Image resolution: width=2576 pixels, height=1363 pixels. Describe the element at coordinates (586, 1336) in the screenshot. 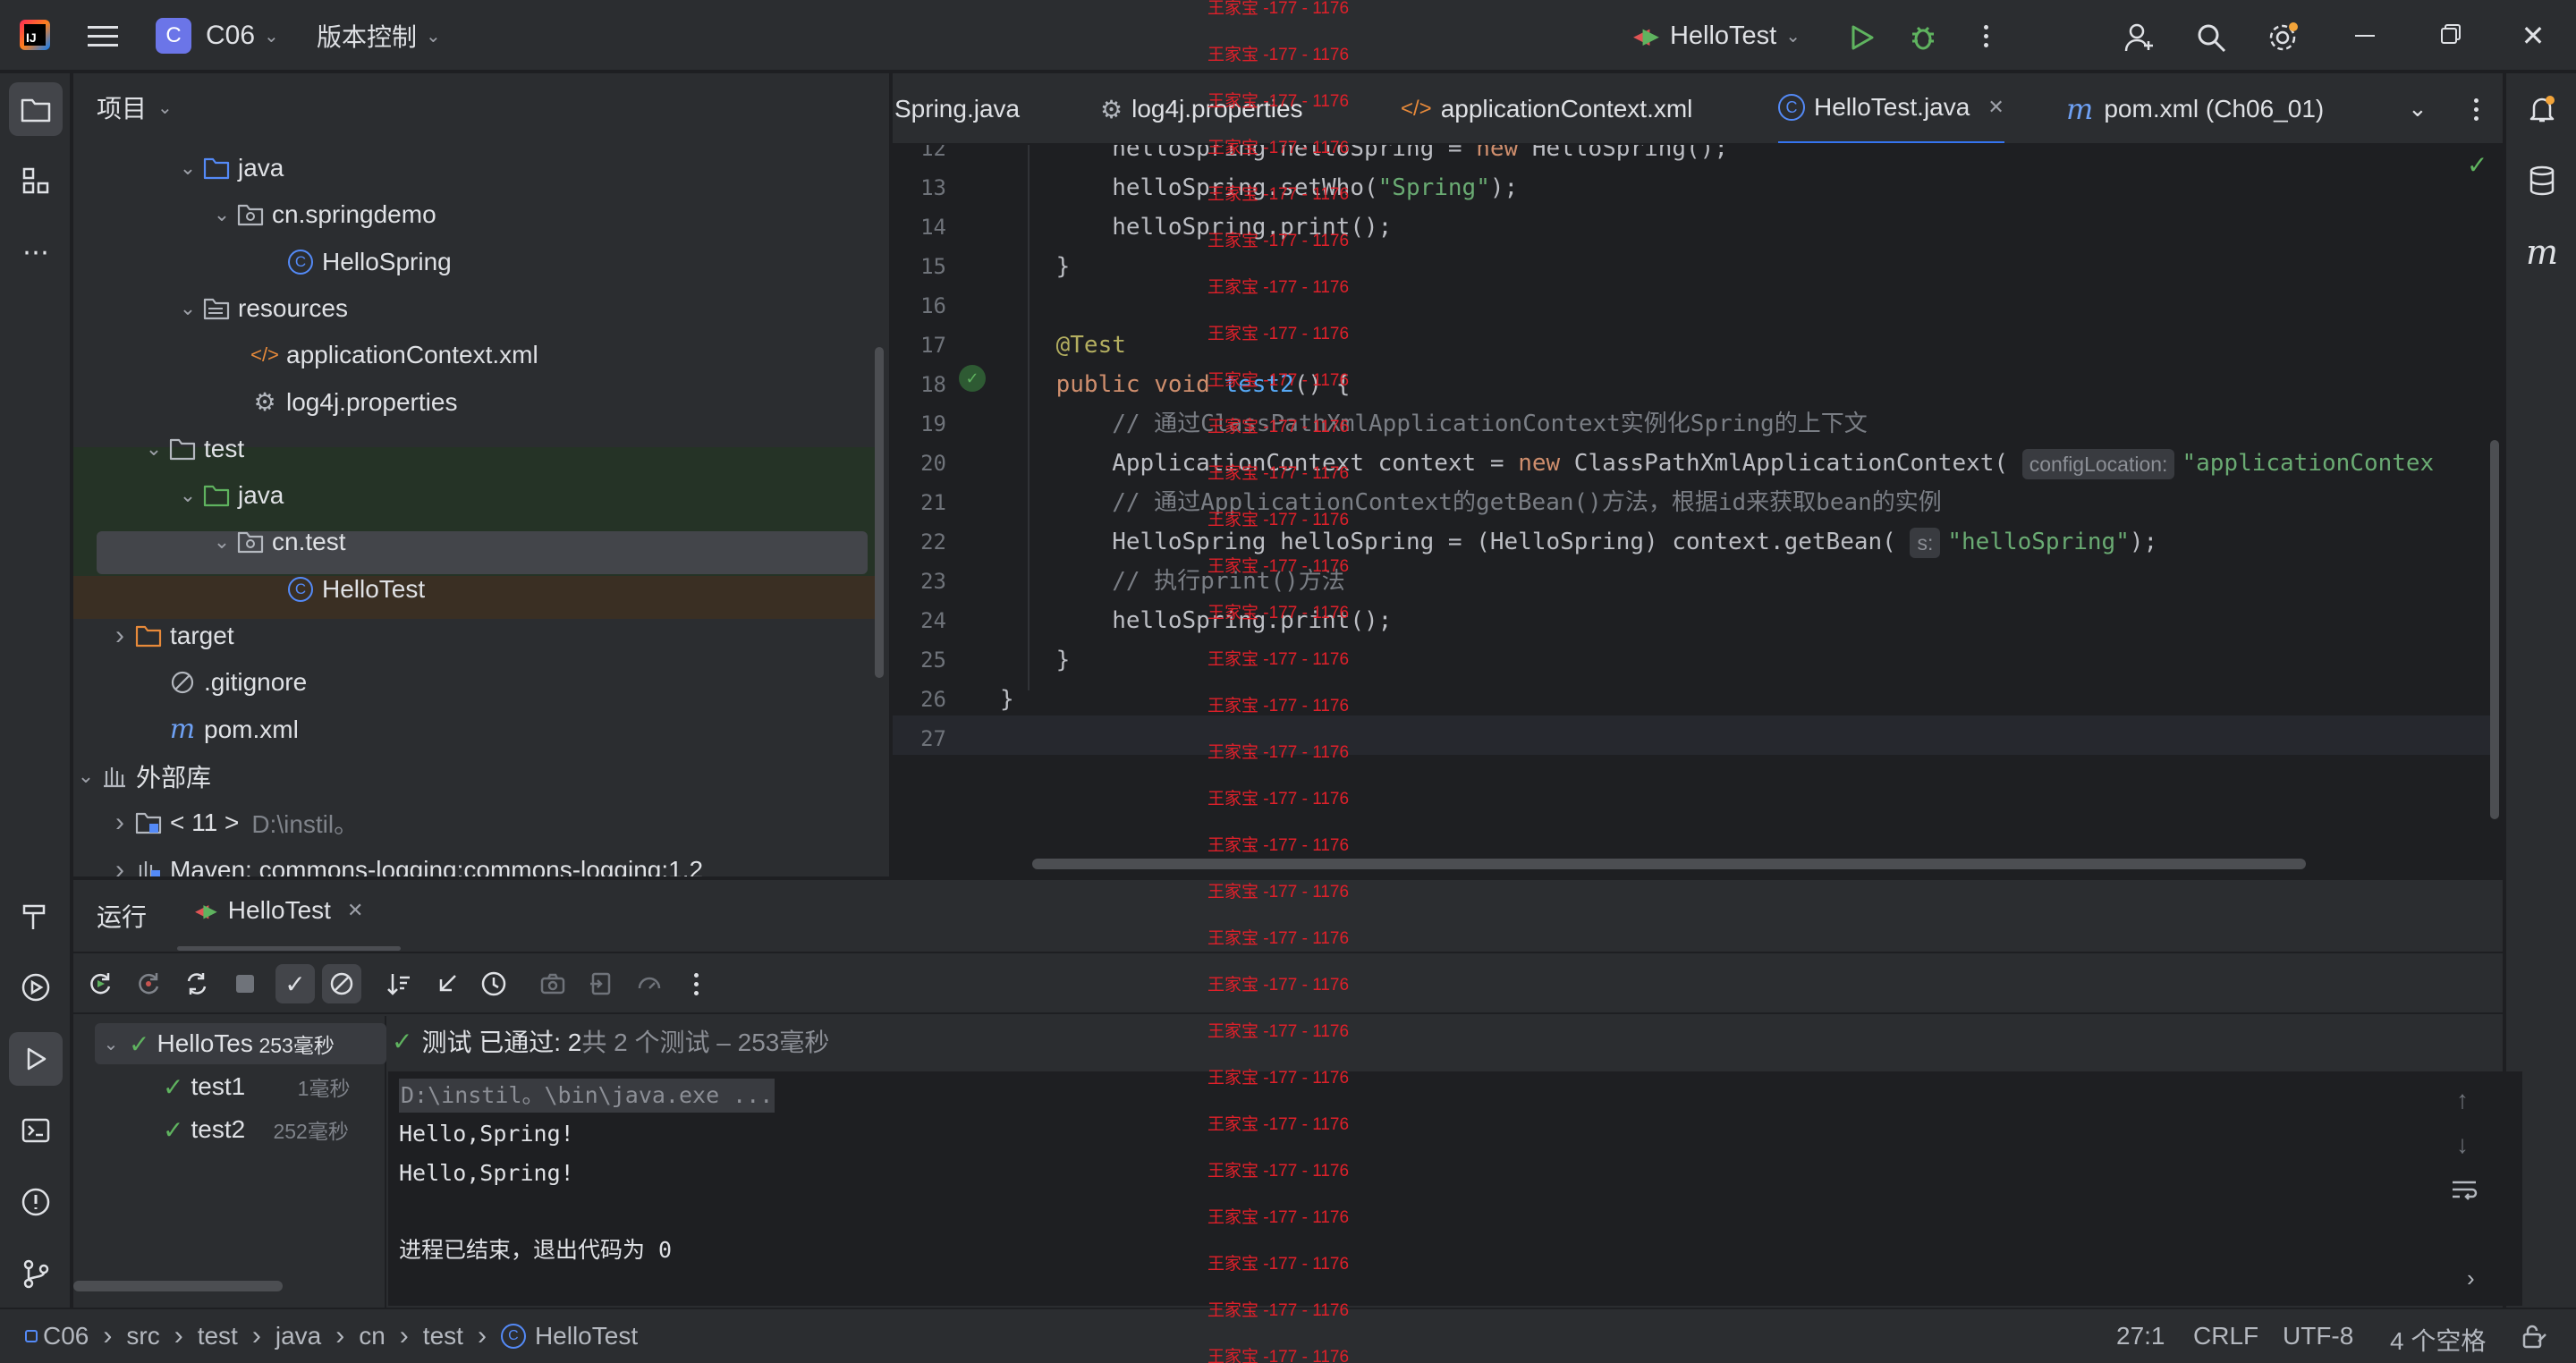

I see `breadcrumb-item: HelloTest` at that location.